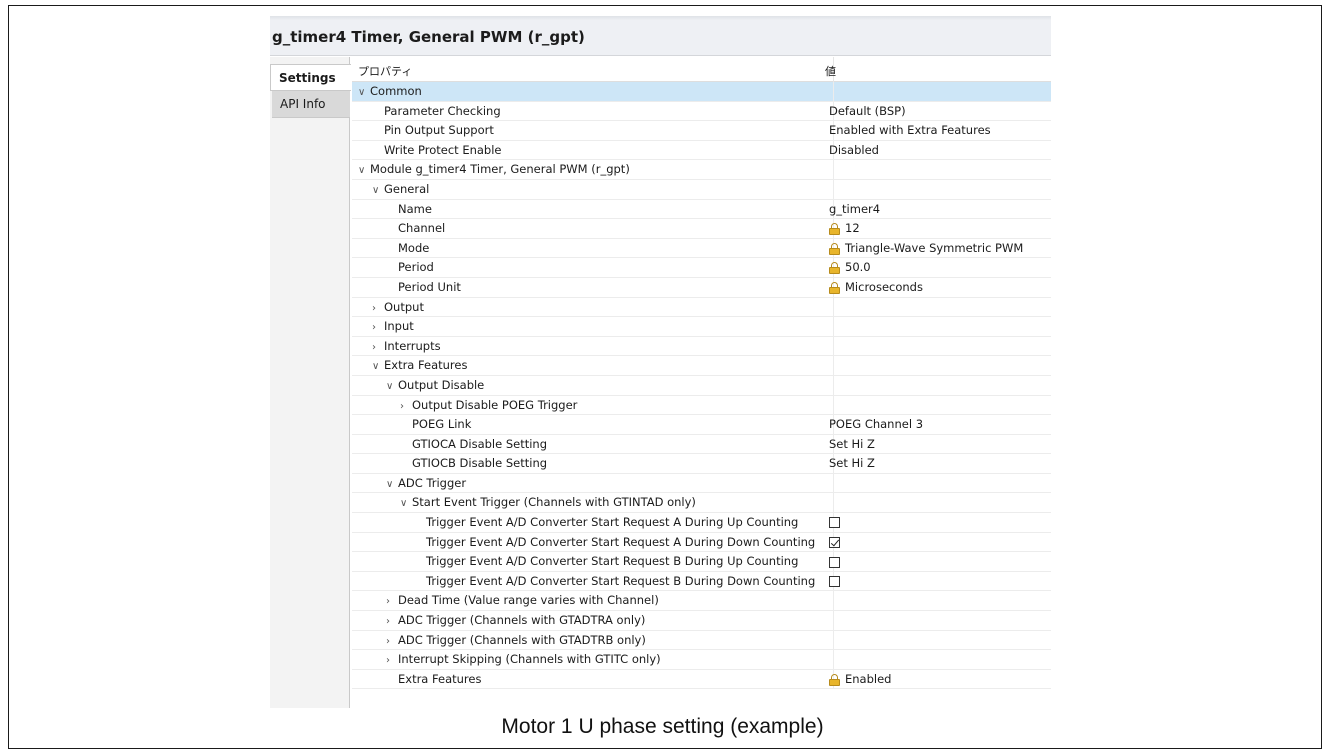  I want to click on property-value: 50.0, so click(850, 268).